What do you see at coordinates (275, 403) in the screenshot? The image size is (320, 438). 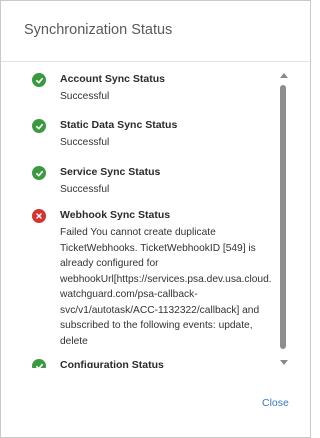 I see `close-button: Close` at bounding box center [275, 403].